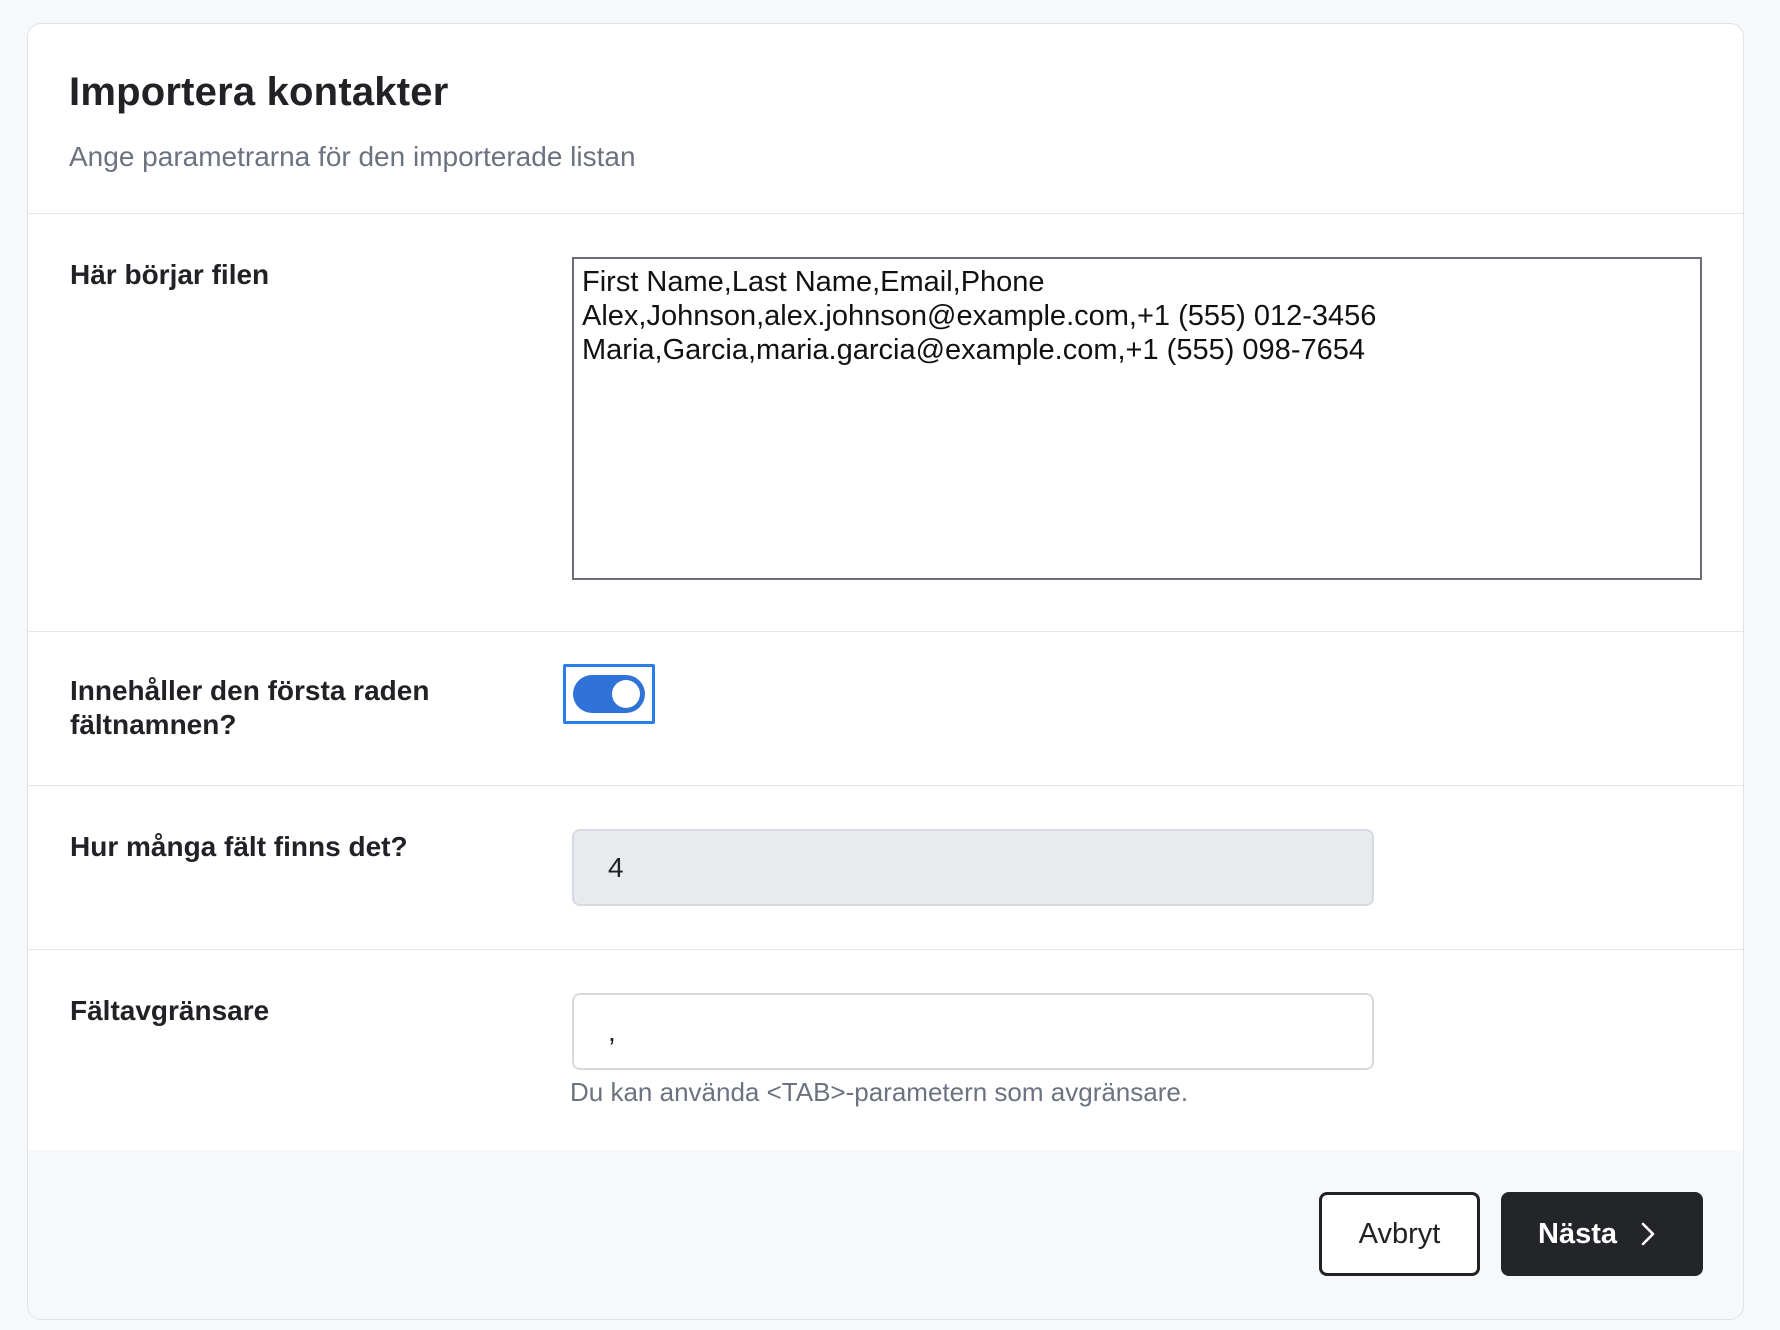 The image size is (1780, 1330). I want to click on file-start-label: Här börjar filen, so click(170, 274).